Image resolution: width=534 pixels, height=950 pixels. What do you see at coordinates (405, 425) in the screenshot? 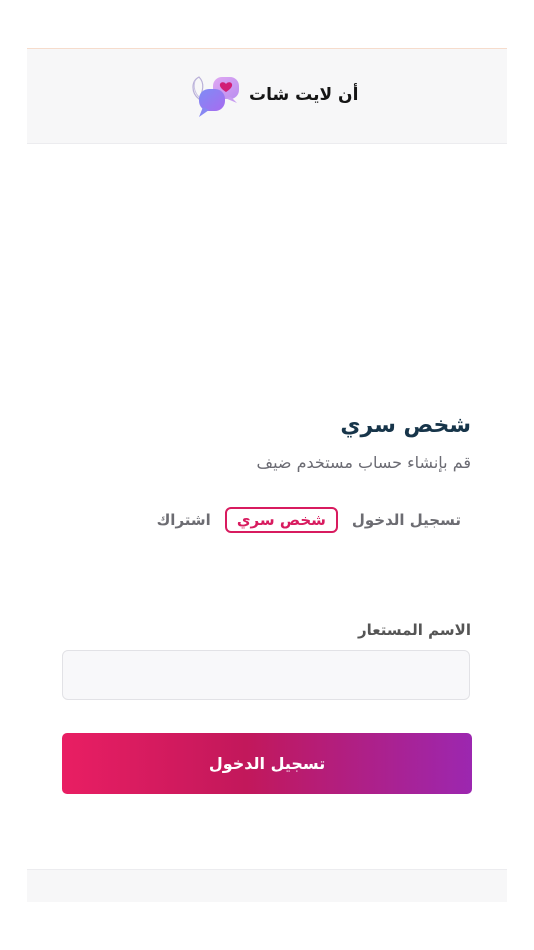
I see `form-title: شخص سري` at bounding box center [405, 425].